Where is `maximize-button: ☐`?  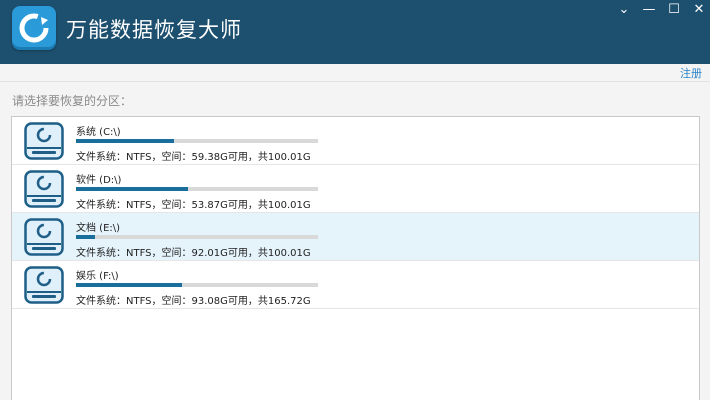
maximize-button: ☐ is located at coordinates (674, 10).